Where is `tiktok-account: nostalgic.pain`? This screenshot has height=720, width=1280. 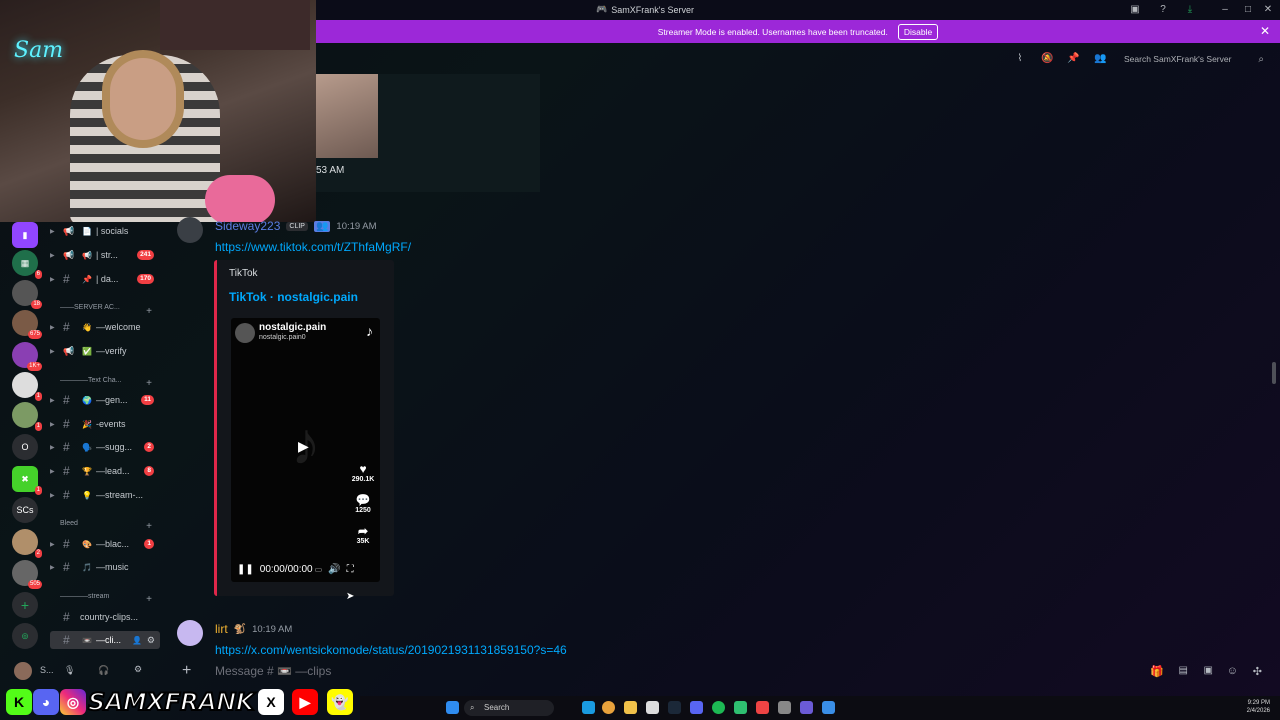 tiktok-account: nostalgic.pain is located at coordinates (292, 327).